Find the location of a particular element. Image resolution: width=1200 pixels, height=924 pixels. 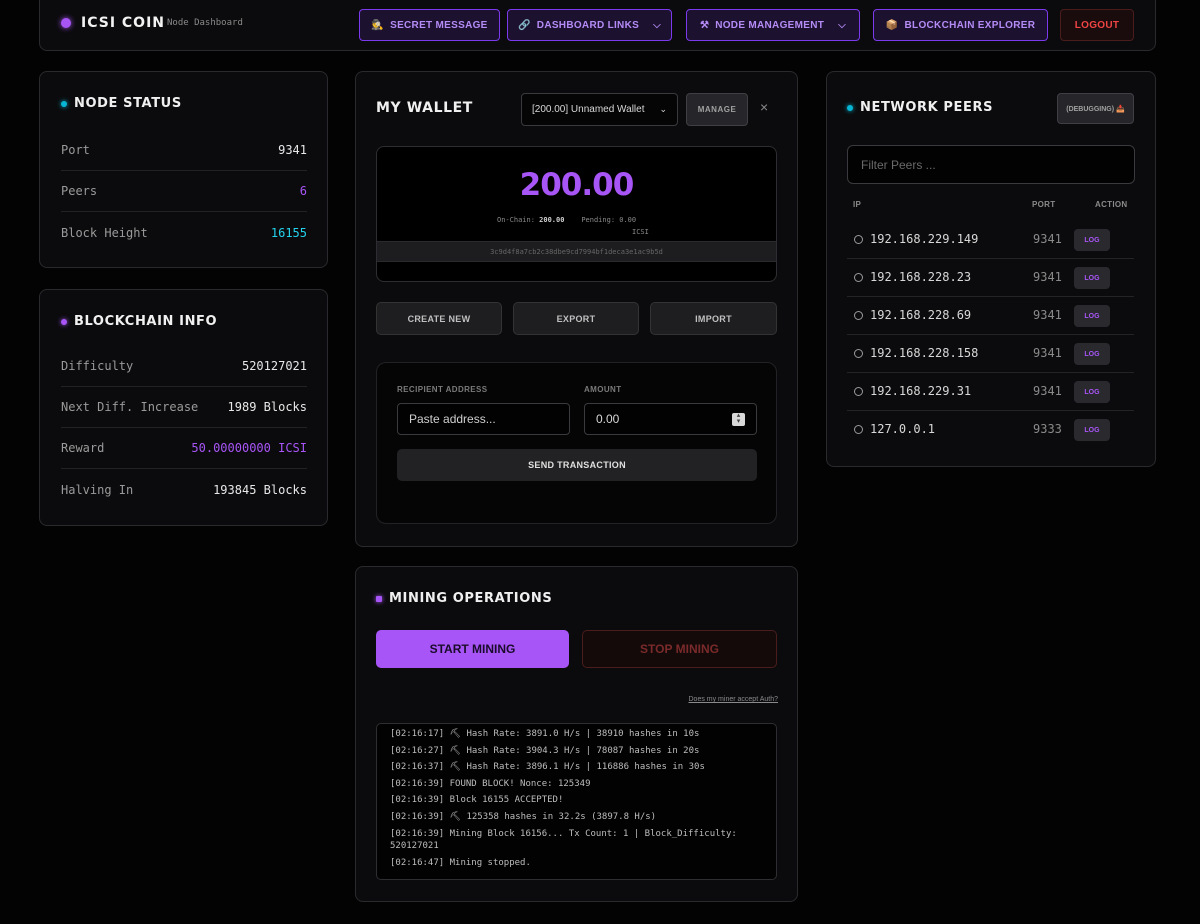

peer-row: 192.168.229.31 9341 LOG is located at coordinates (990, 392).